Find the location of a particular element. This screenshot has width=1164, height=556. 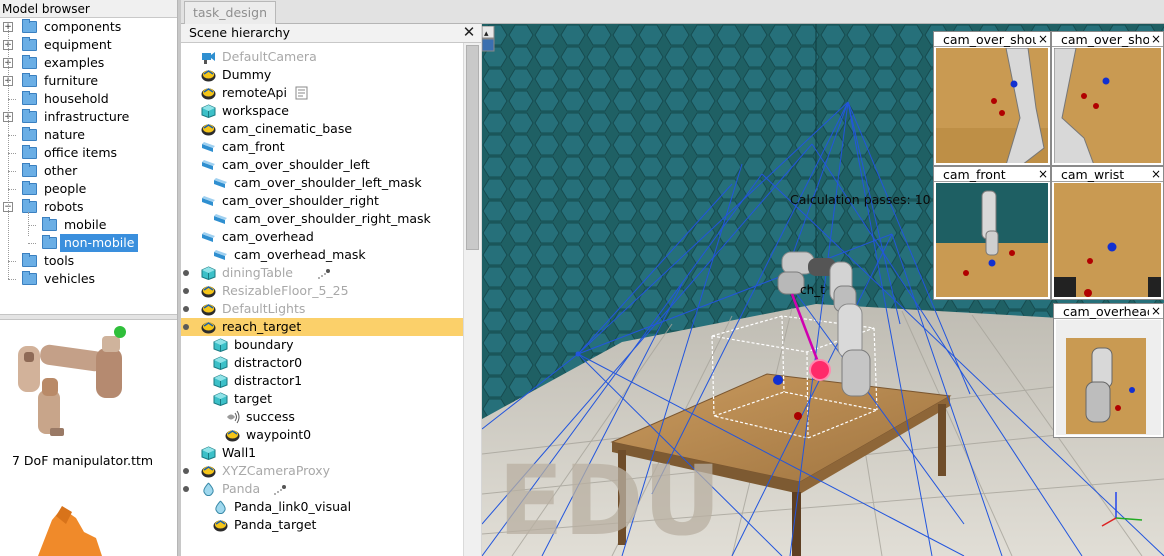

scene-object-row: distractor1 is located at coordinates (322, 381).